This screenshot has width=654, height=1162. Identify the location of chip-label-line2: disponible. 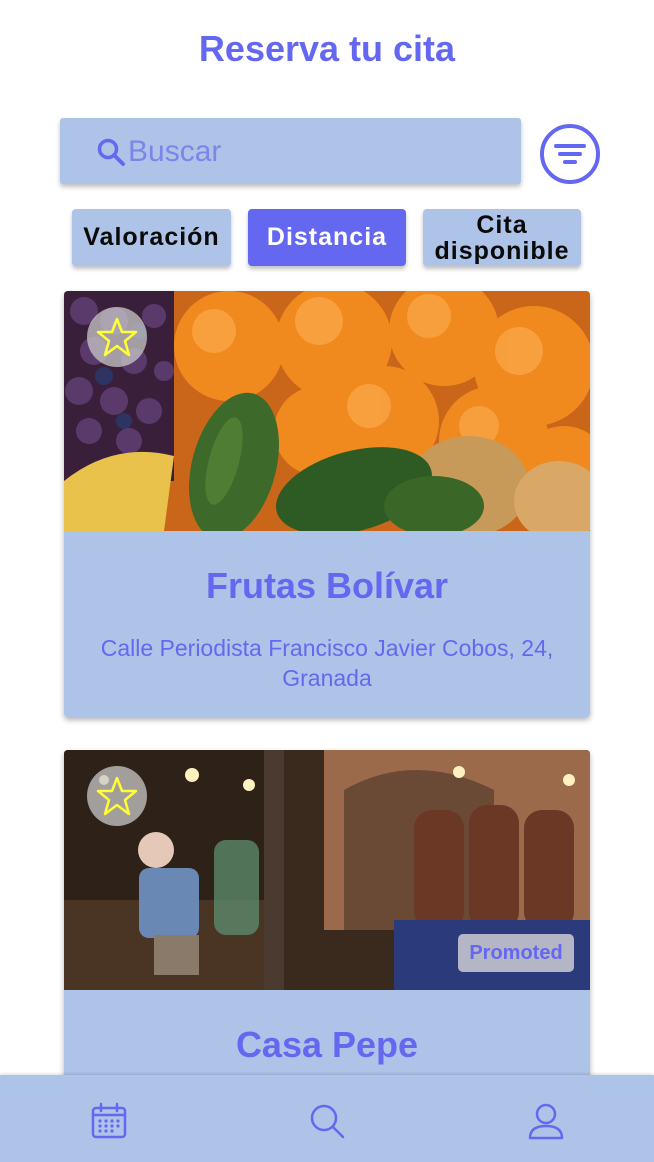
(502, 250).